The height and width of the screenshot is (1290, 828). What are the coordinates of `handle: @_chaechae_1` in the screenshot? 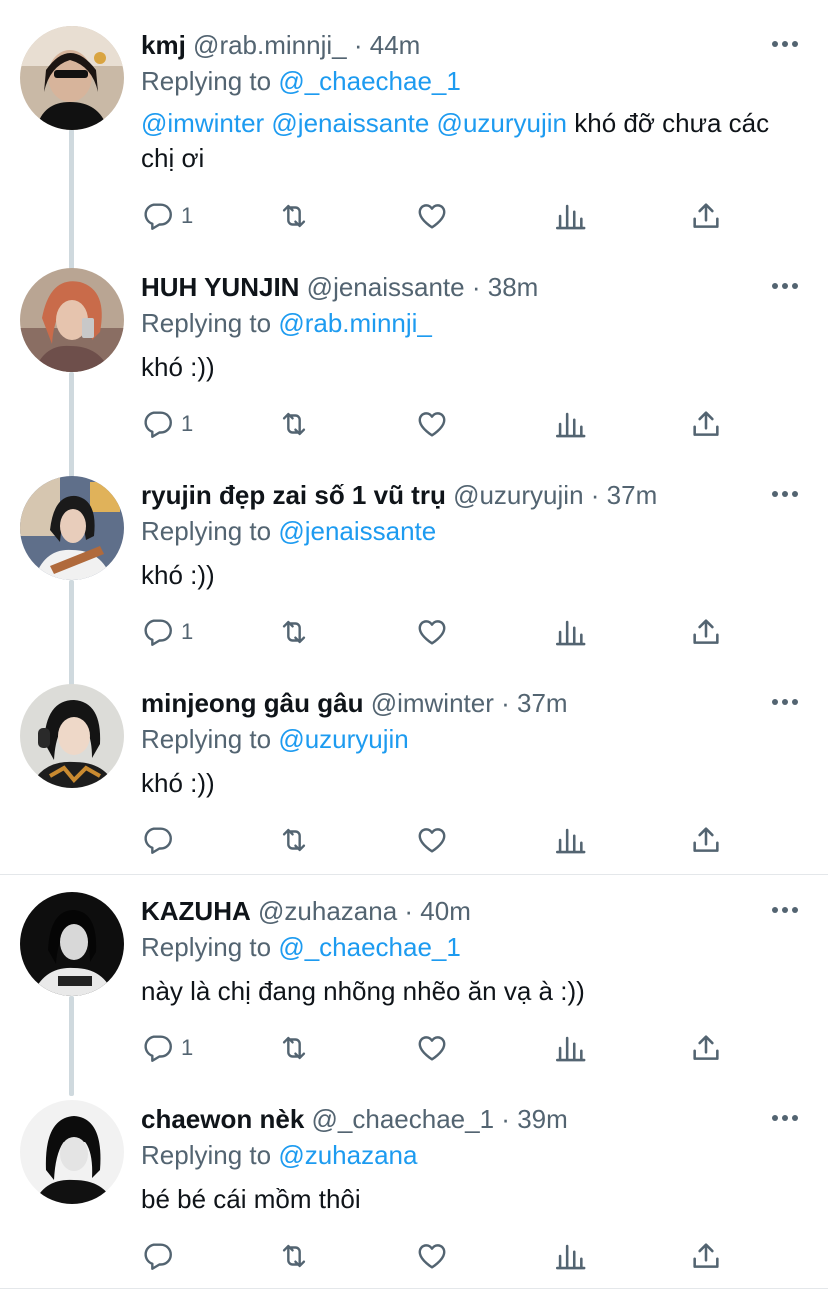 It's located at (403, 1119).